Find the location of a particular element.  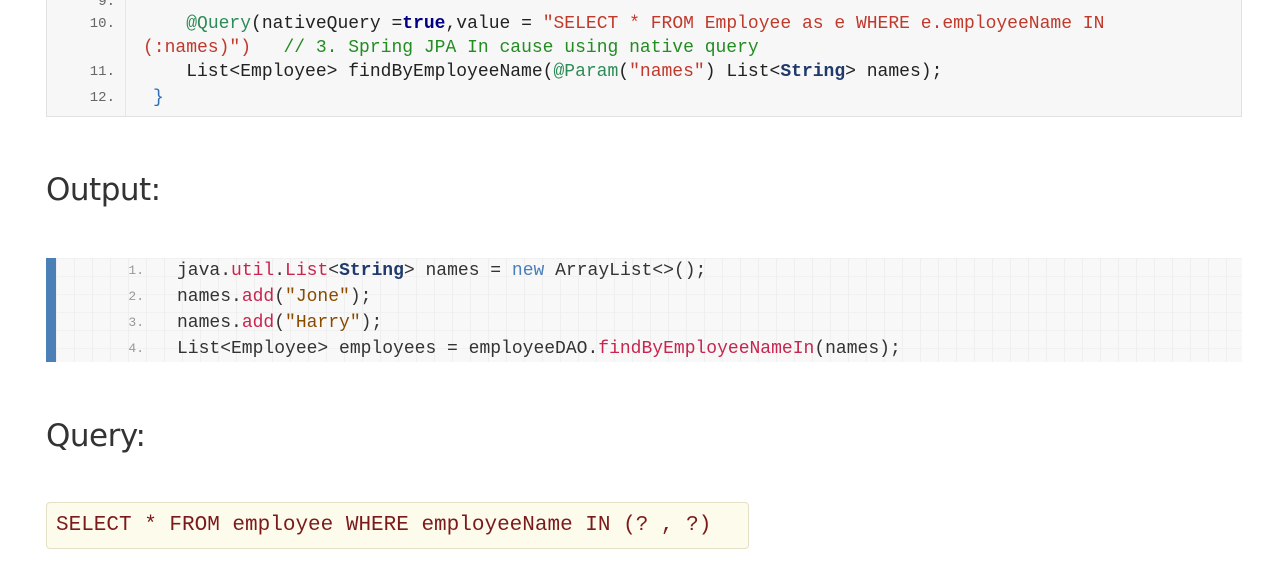

code-token: ,value = is located at coordinates (494, 24).